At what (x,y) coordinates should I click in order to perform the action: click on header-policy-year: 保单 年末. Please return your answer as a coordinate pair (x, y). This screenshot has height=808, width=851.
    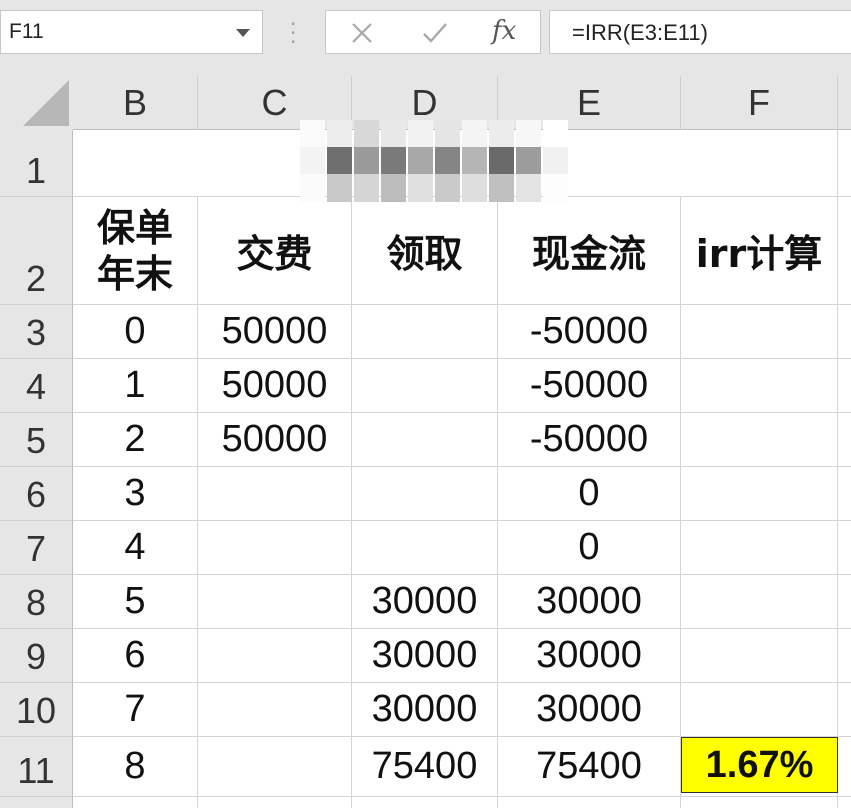
    Looking at the image, I should click on (135, 251).